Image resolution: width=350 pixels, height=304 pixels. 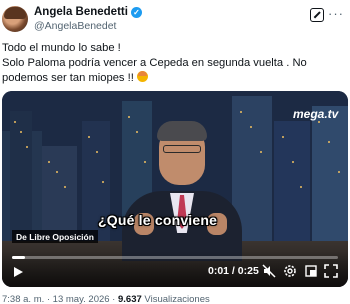 I want to click on verified-badge-icon: ✓, so click(x=136, y=12).